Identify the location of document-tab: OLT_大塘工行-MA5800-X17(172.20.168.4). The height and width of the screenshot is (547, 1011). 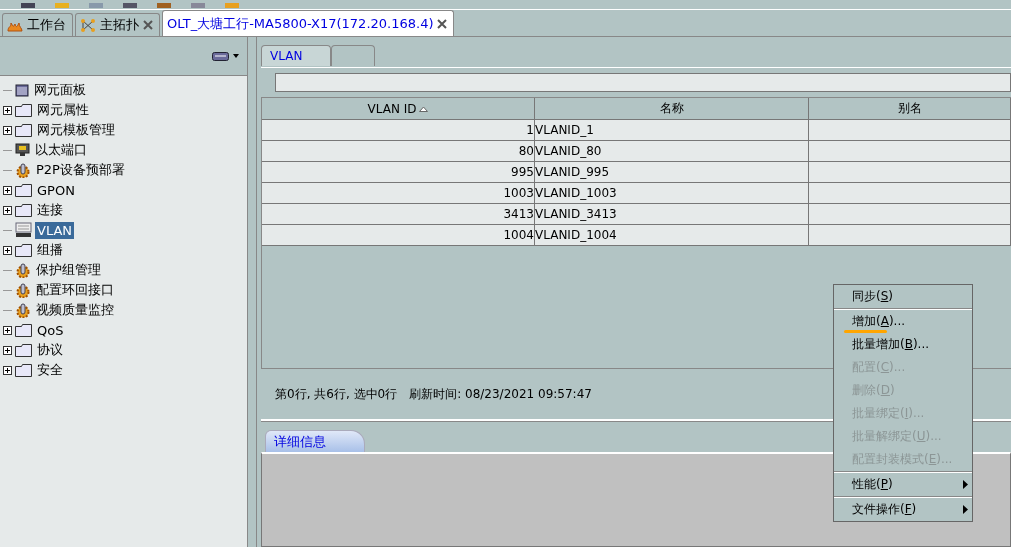
(308, 23).